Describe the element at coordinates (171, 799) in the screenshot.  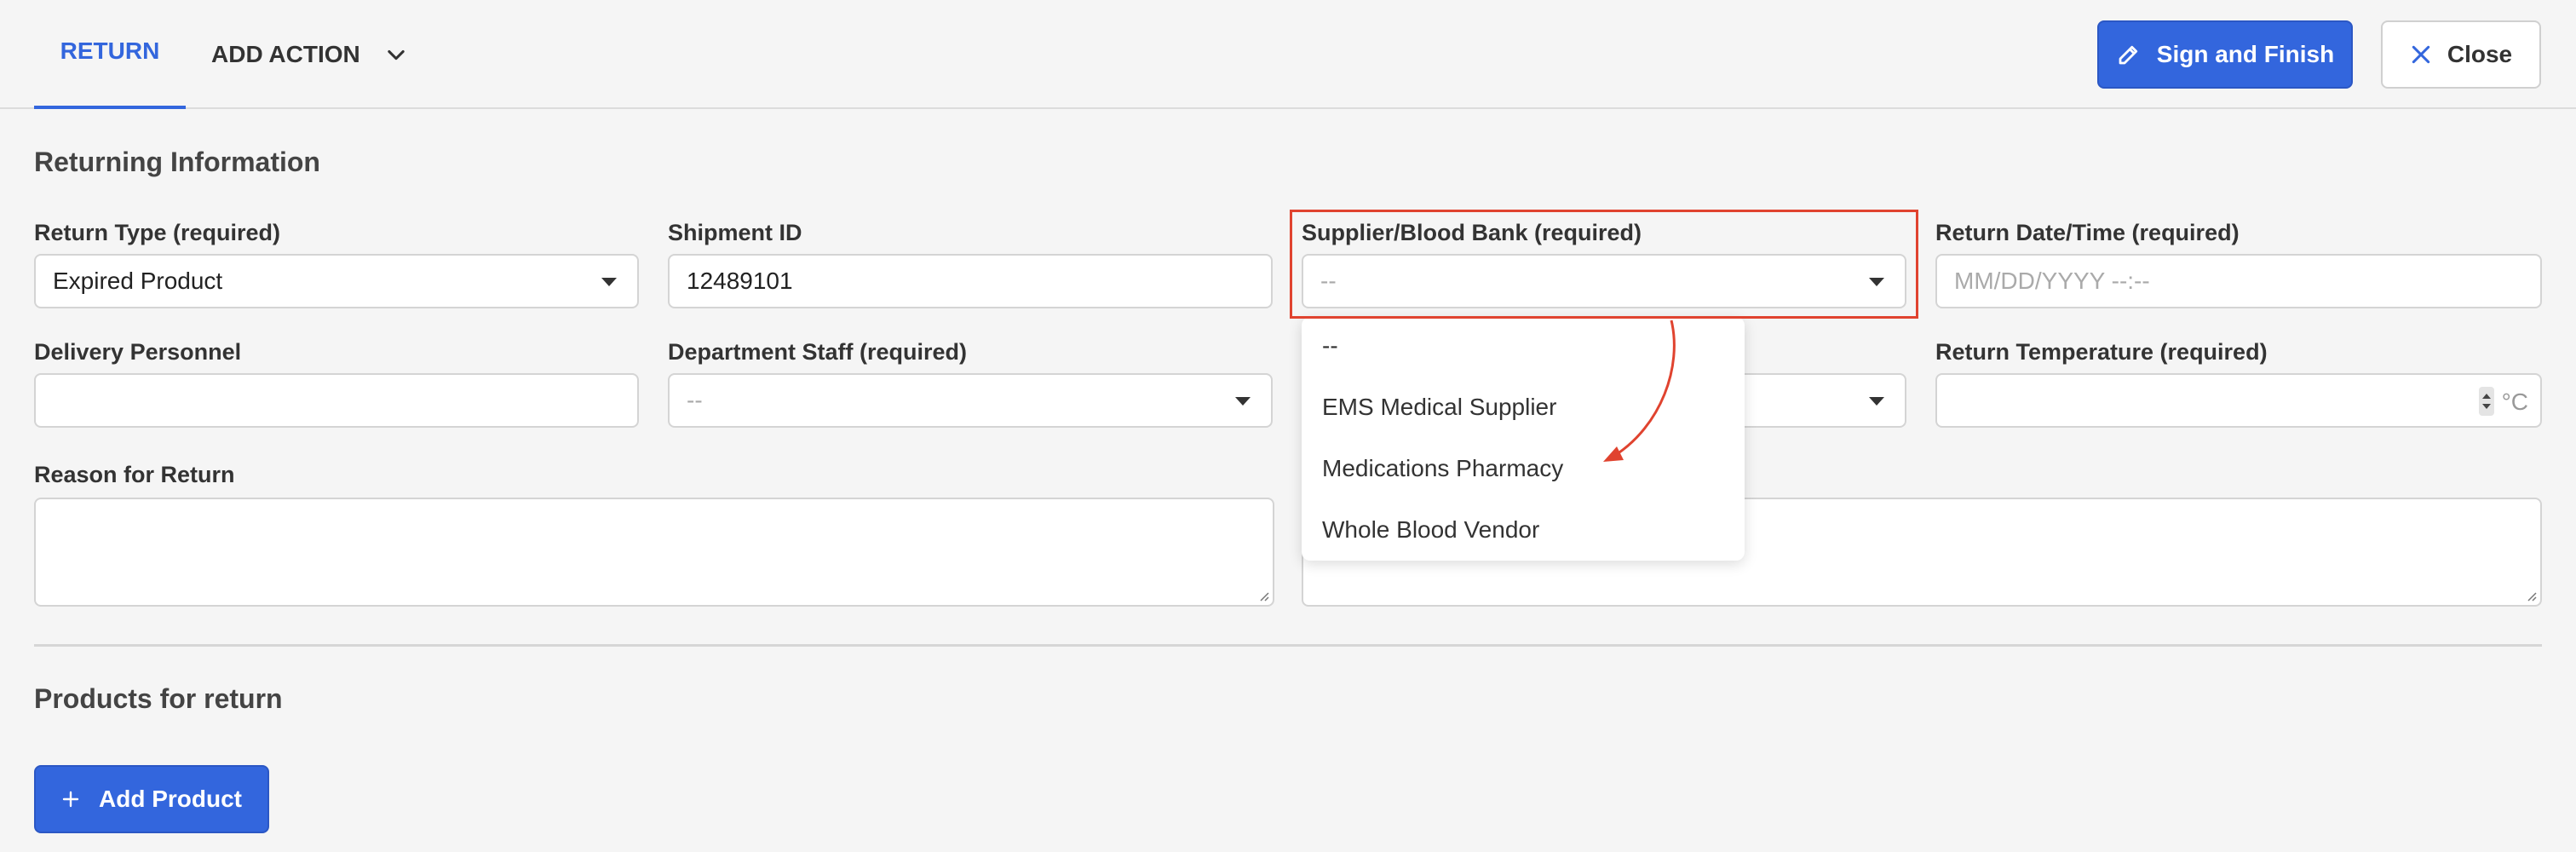
I see `add-product-label: Add Product` at that location.